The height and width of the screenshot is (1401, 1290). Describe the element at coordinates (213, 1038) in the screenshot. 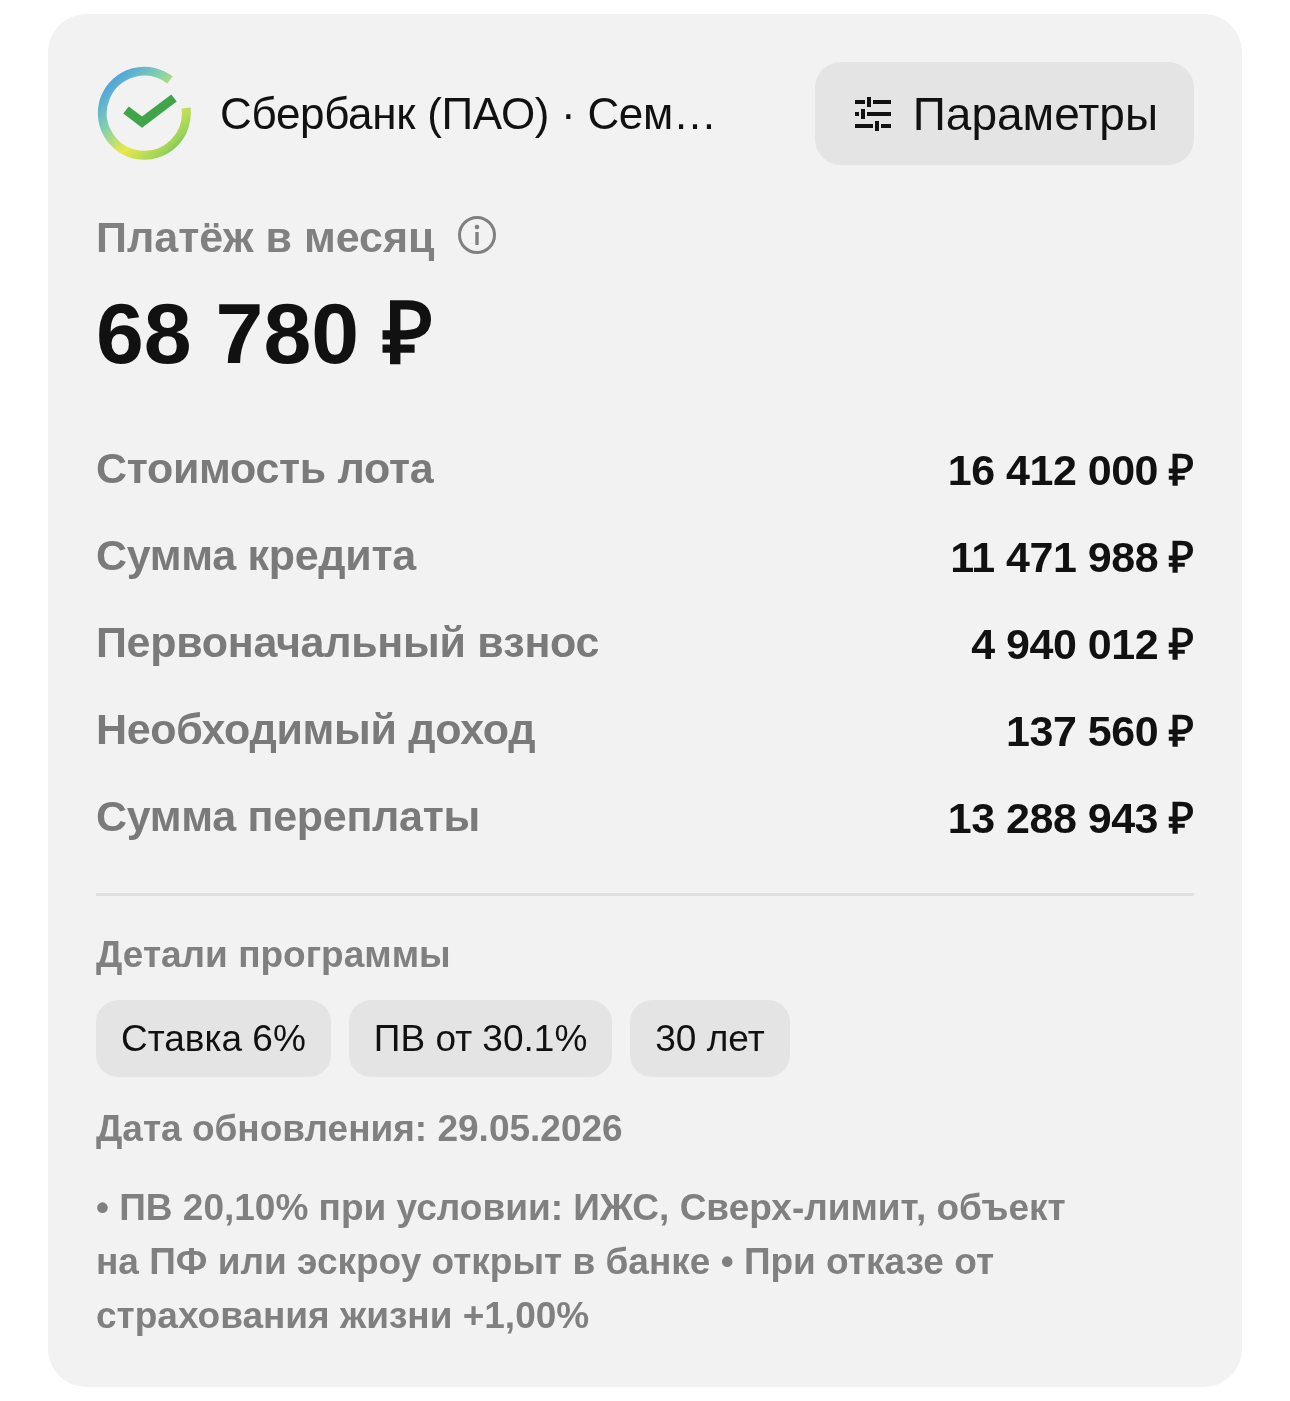

I see `program-tag: Ставка 6%` at that location.